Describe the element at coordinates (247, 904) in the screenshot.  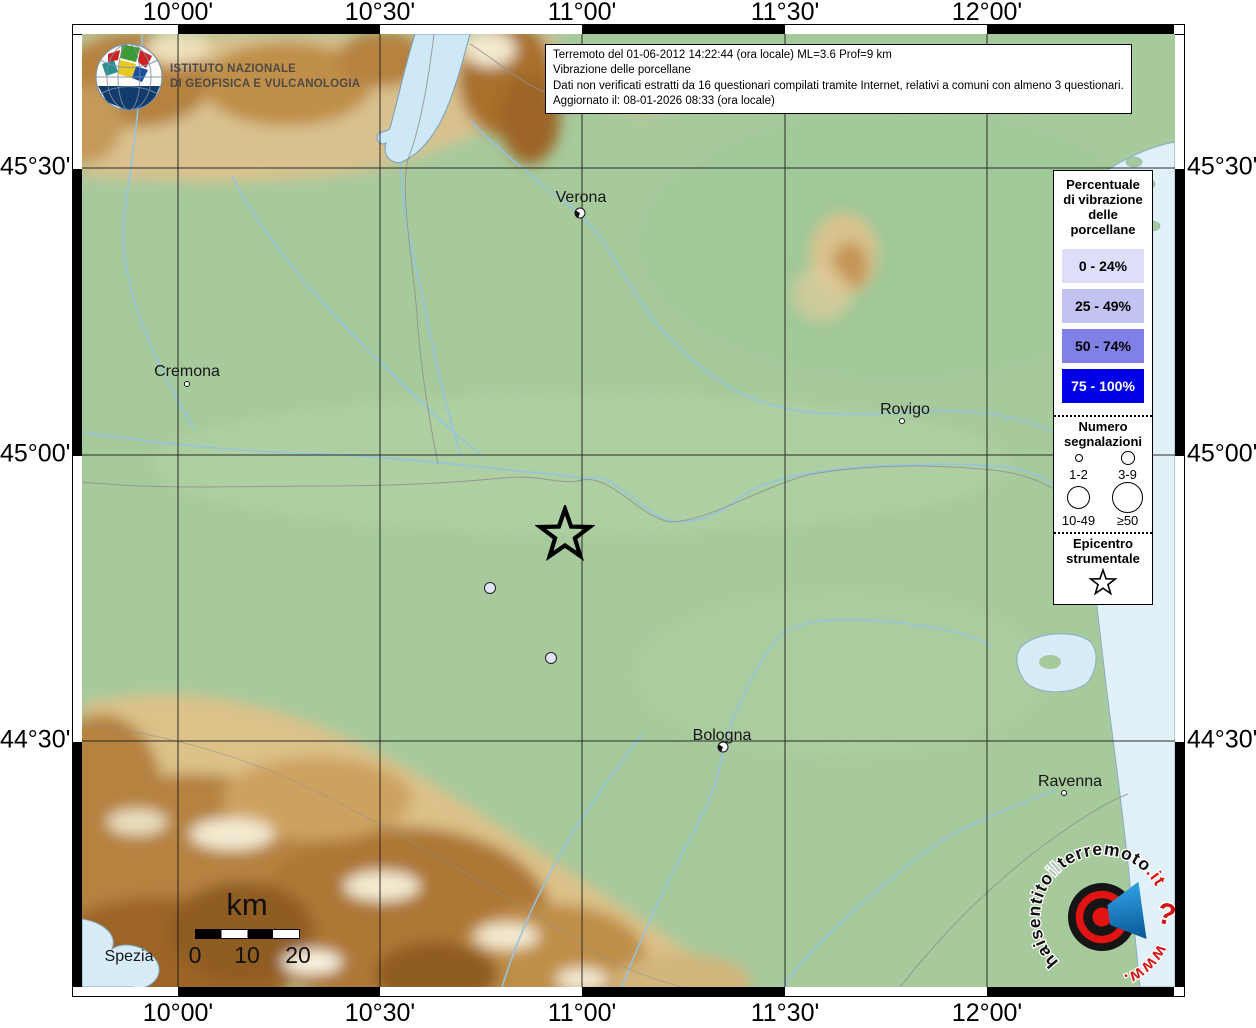
I see `scalebar-title: km` at that location.